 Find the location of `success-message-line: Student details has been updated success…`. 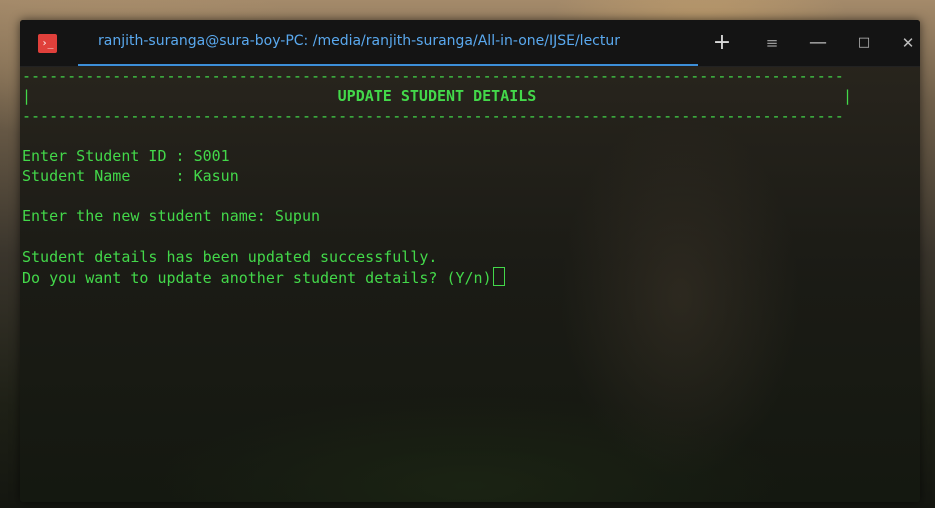

success-message-line: Student details has been updated success… is located at coordinates (230, 257).